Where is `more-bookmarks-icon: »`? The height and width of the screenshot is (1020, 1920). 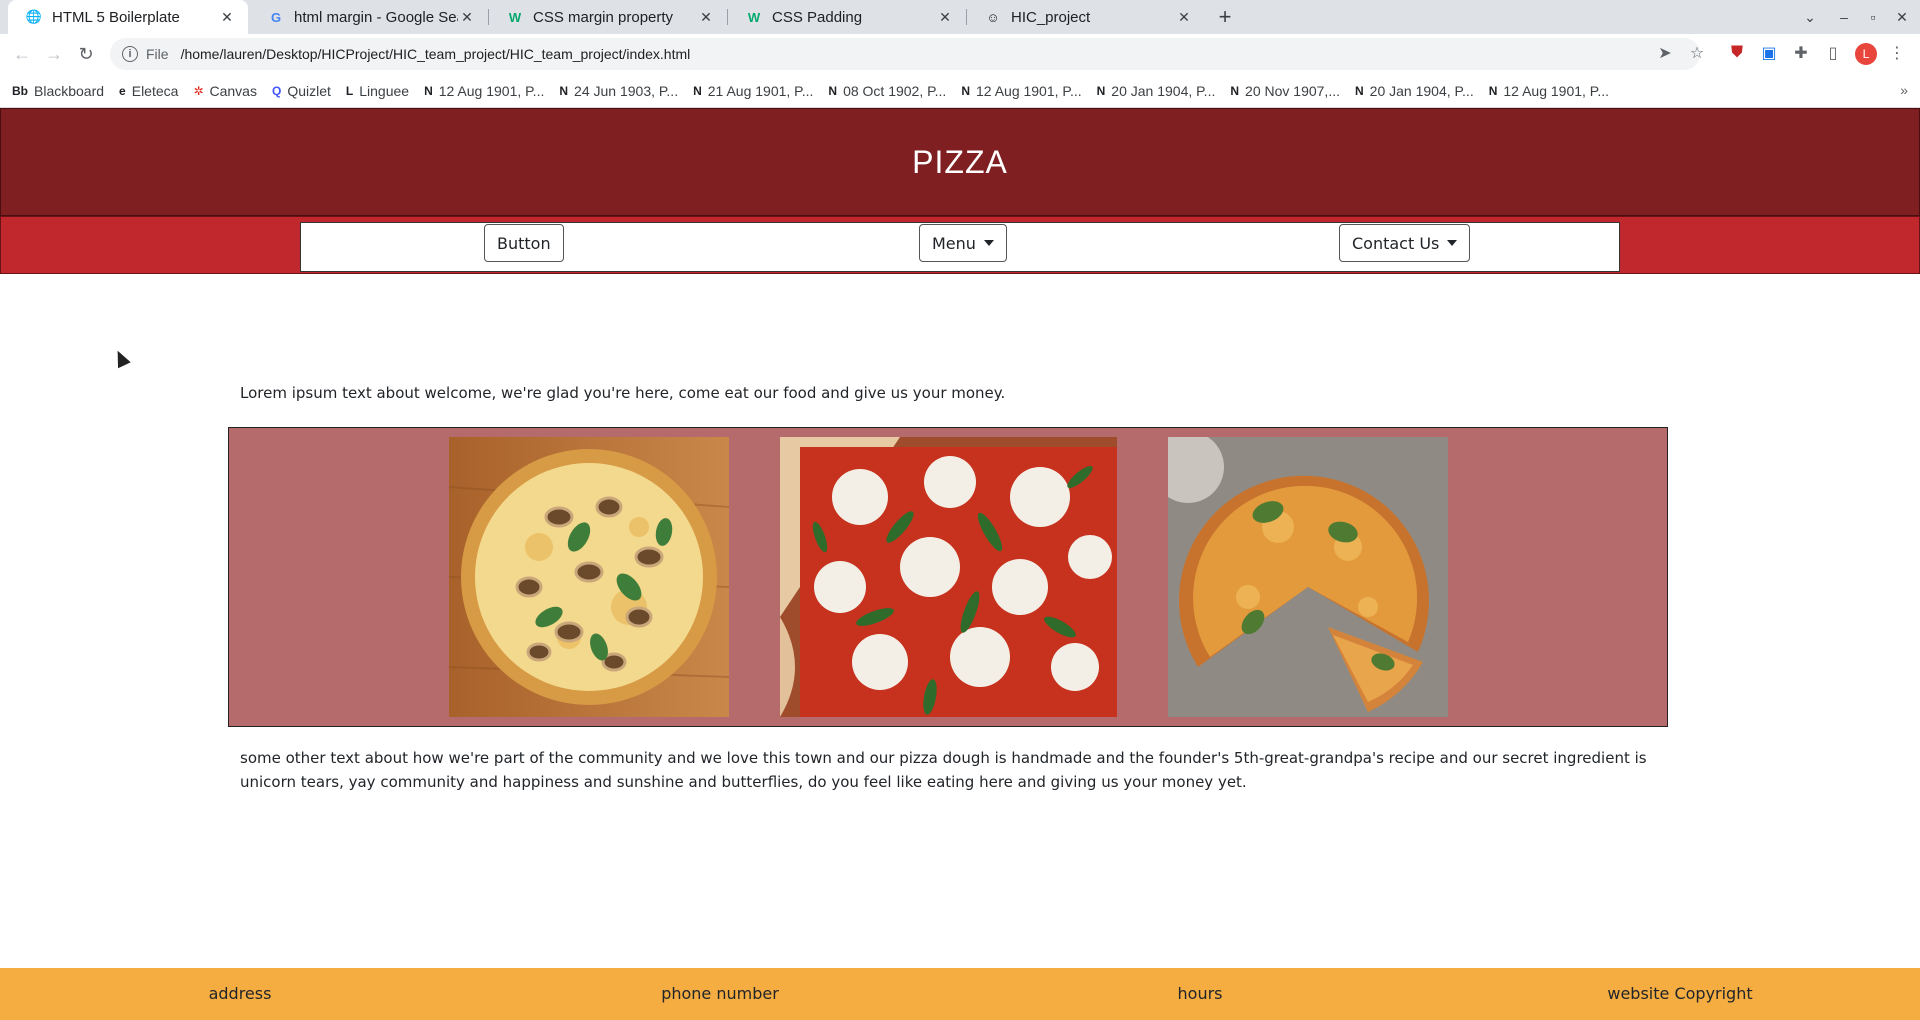
more-bookmarks-icon: » is located at coordinates (1904, 90).